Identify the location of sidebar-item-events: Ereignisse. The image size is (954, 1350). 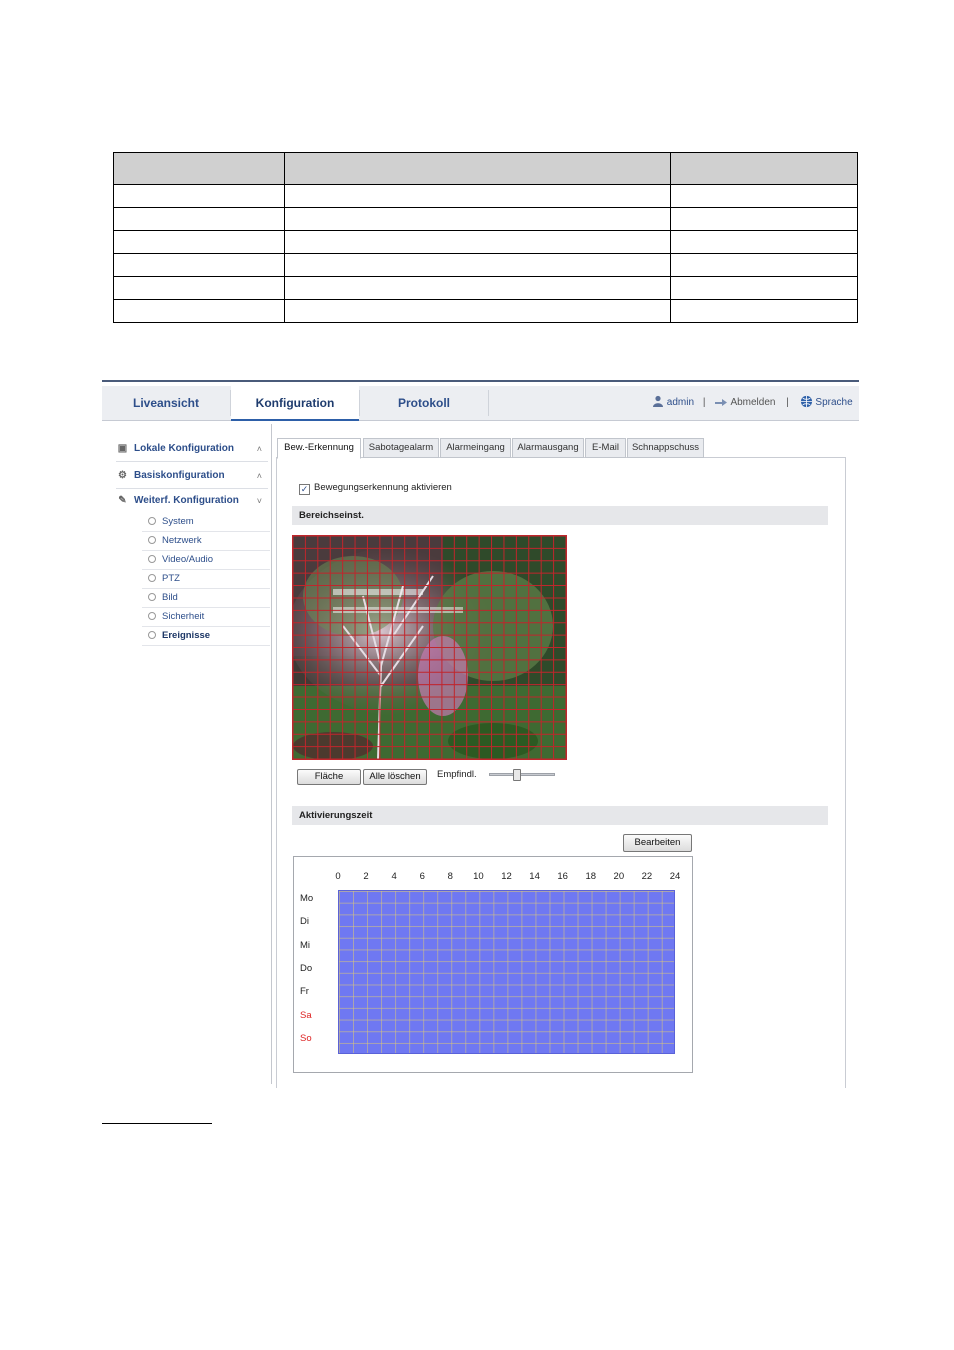
(206, 636).